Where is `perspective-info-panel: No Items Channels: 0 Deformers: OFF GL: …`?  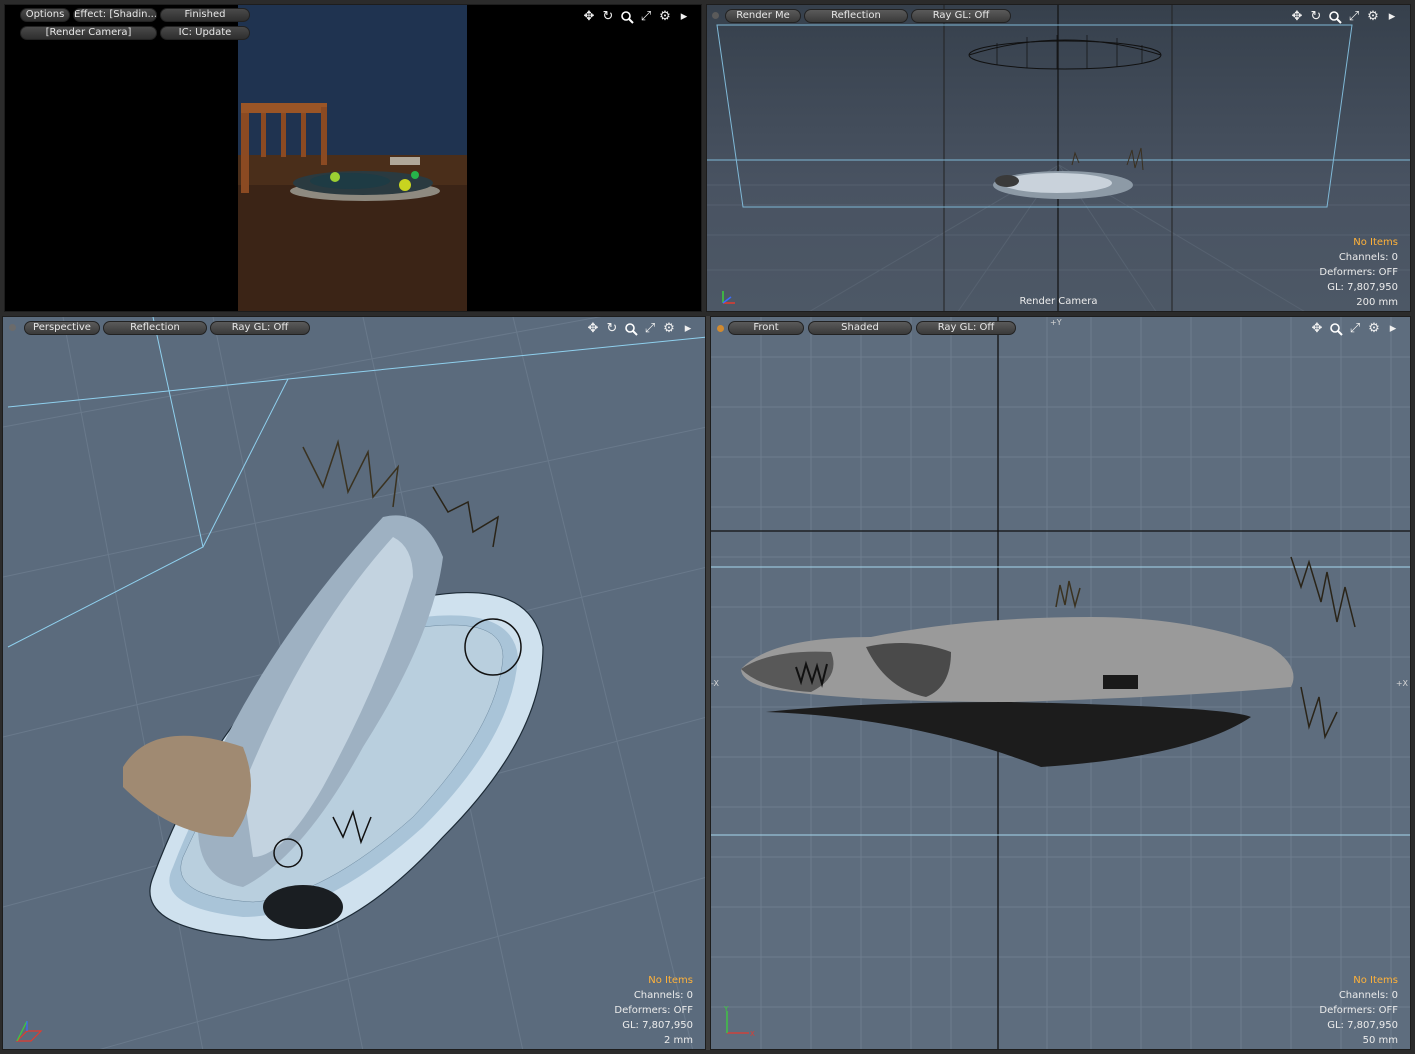 perspective-info-panel: No Items Channels: 0 Deformers: OFF GL: … is located at coordinates (653, 1010).